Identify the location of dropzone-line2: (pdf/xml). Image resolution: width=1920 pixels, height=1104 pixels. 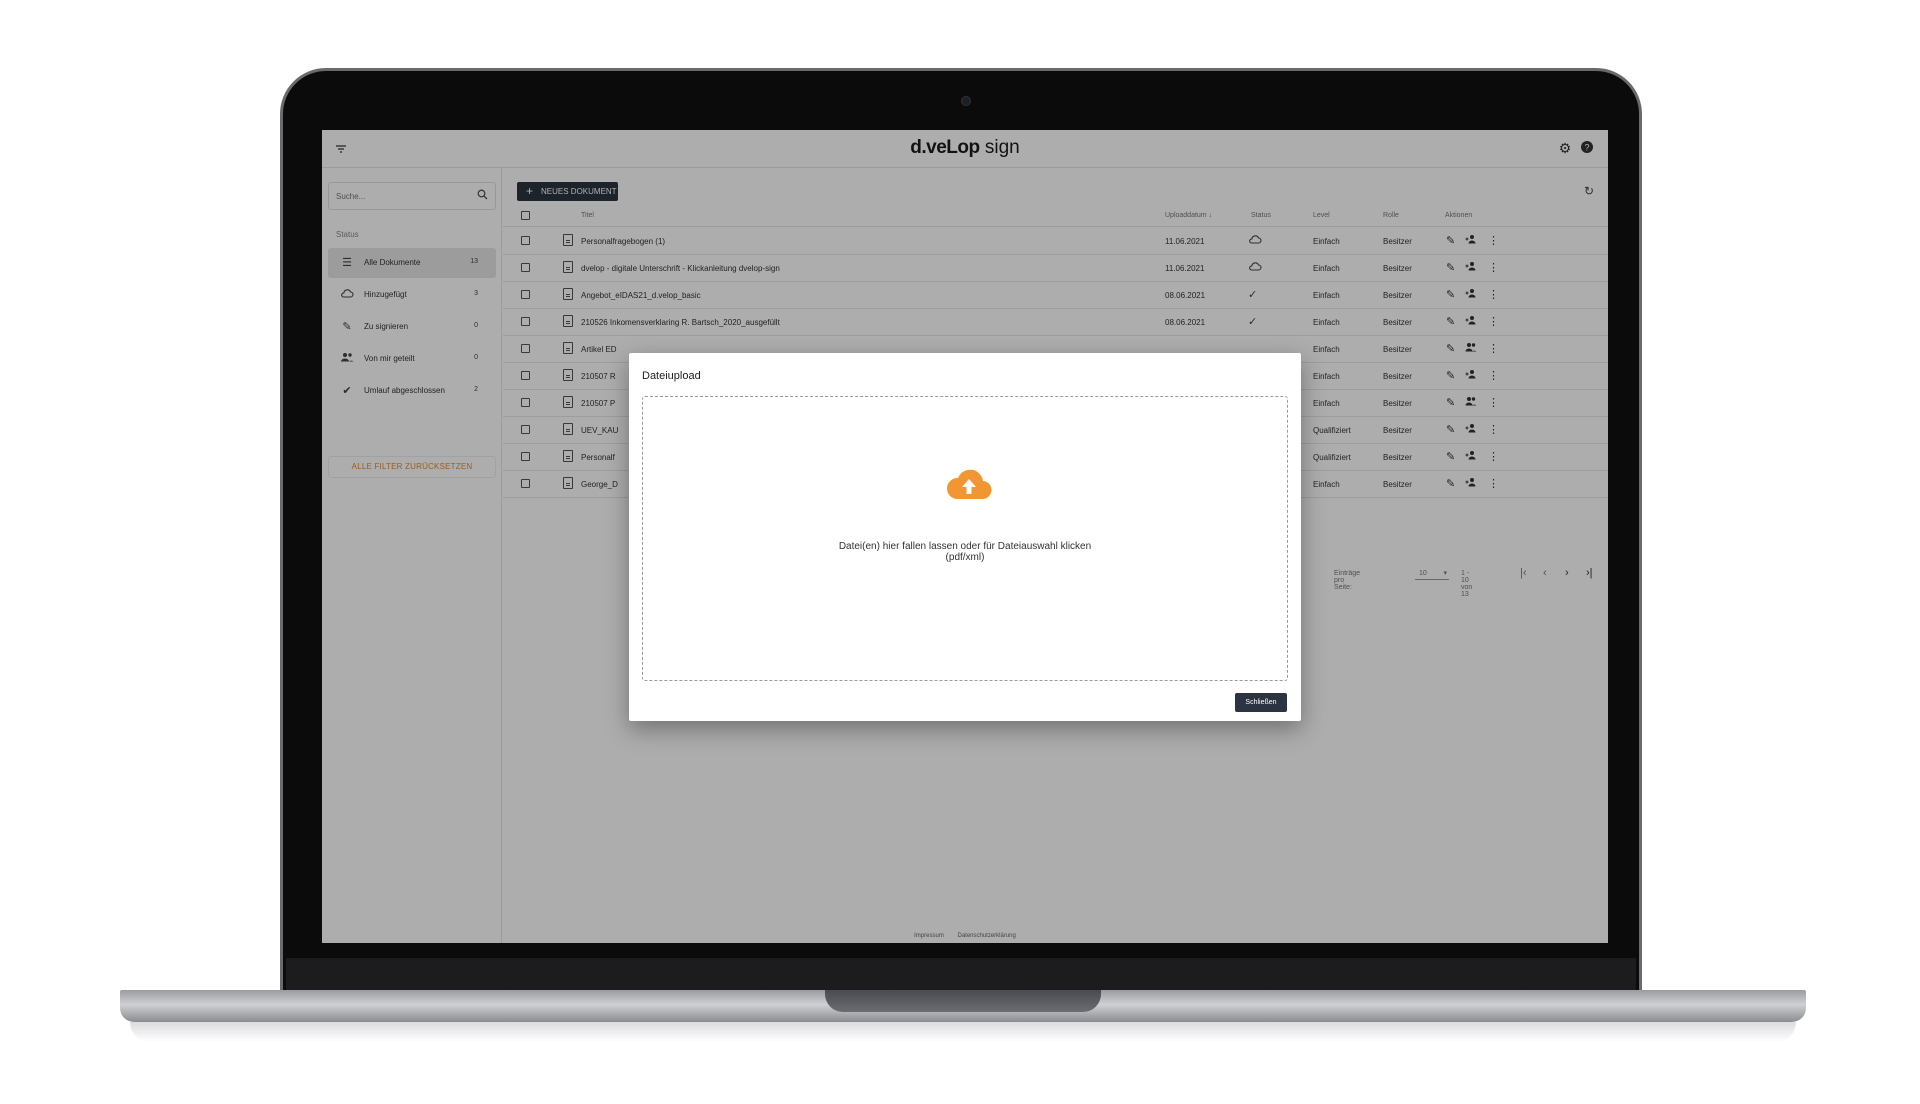
(965, 557).